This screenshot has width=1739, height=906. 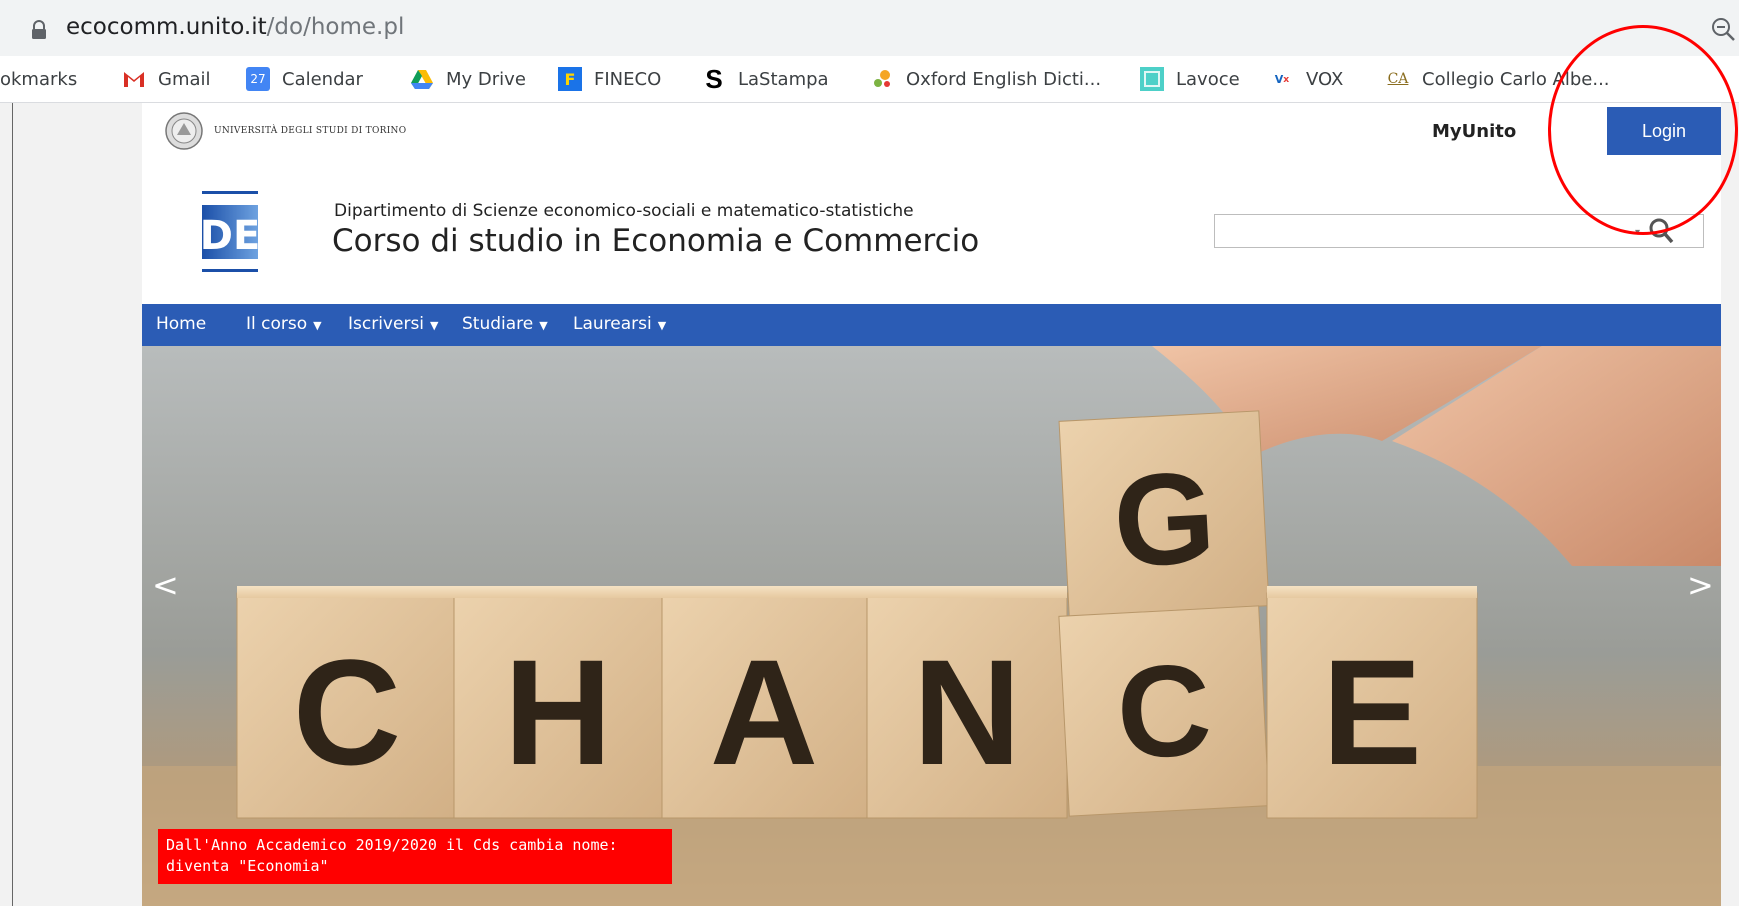 I want to click on bookmark-label: Lavoce, so click(x=1208, y=79).